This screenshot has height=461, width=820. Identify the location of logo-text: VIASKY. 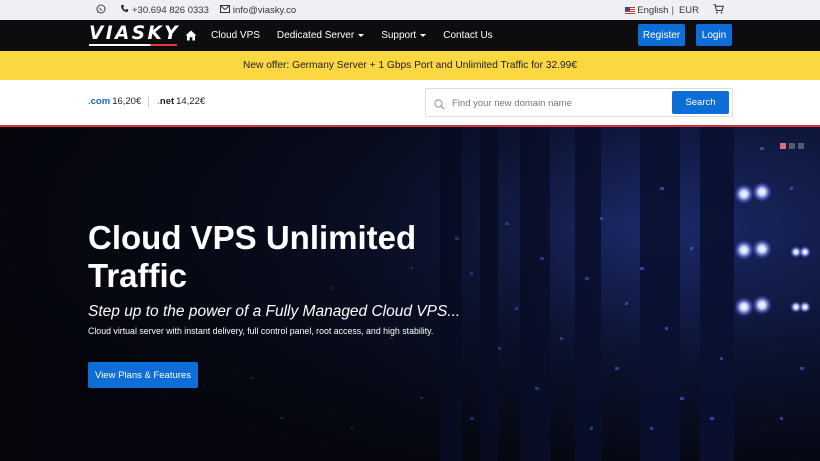
(134, 33).